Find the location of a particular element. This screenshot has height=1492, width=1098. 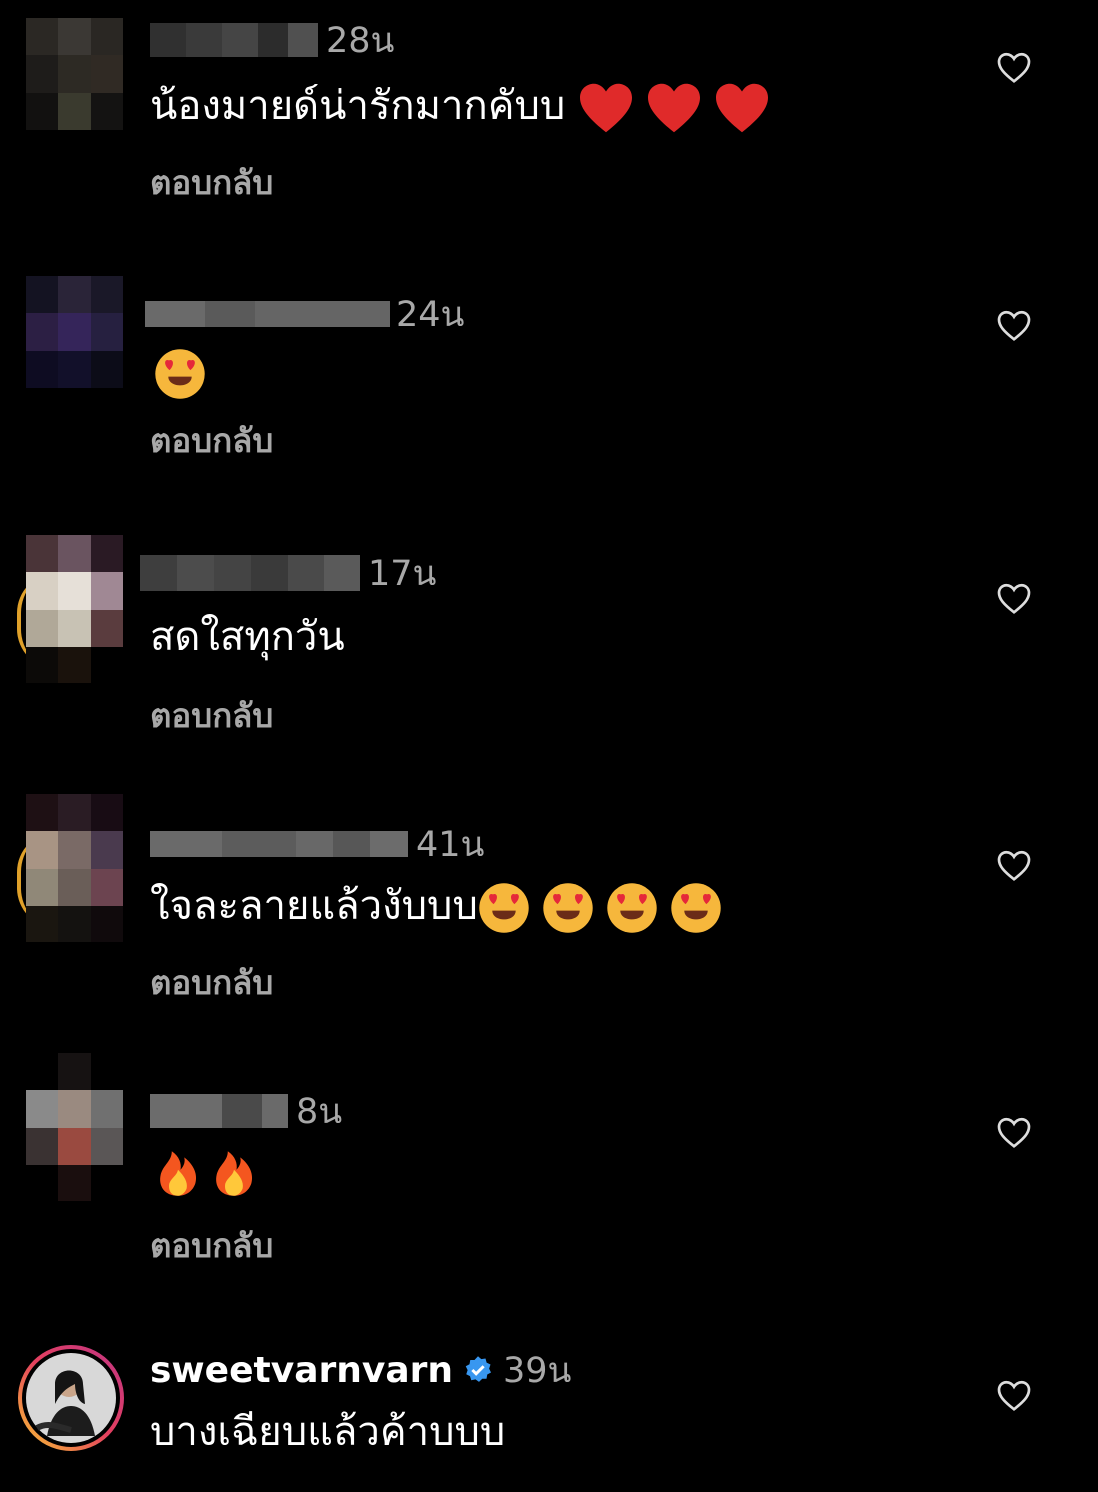

verified-badge-icon is located at coordinates (478, 1369).